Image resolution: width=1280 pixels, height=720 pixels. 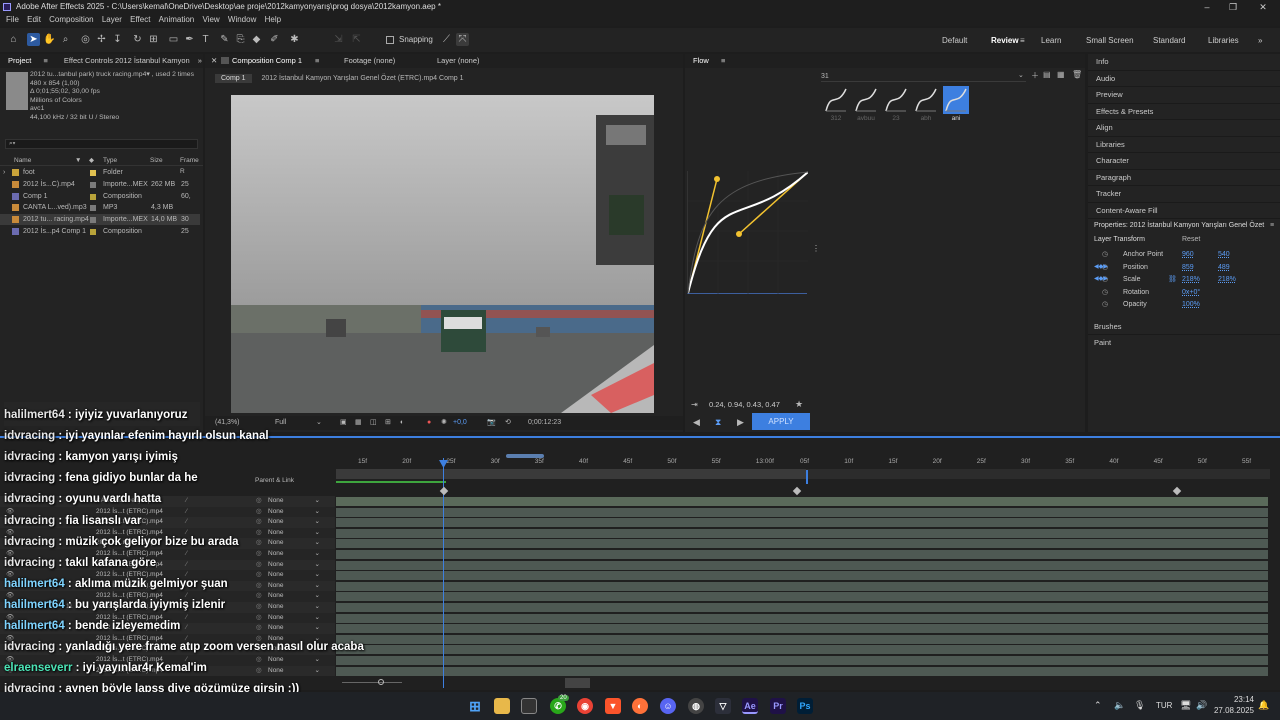 What do you see at coordinates (1233, 7) in the screenshot?
I see `maximize-button: ❐` at bounding box center [1233, 7].